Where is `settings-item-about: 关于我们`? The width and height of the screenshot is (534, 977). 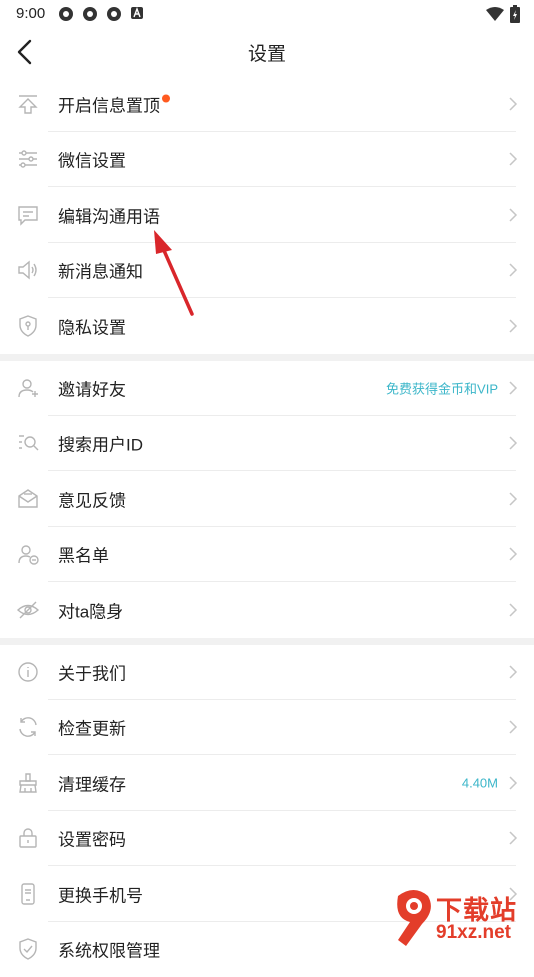 settings-item-about: 关于我们 is located at coordinates (267, 672).